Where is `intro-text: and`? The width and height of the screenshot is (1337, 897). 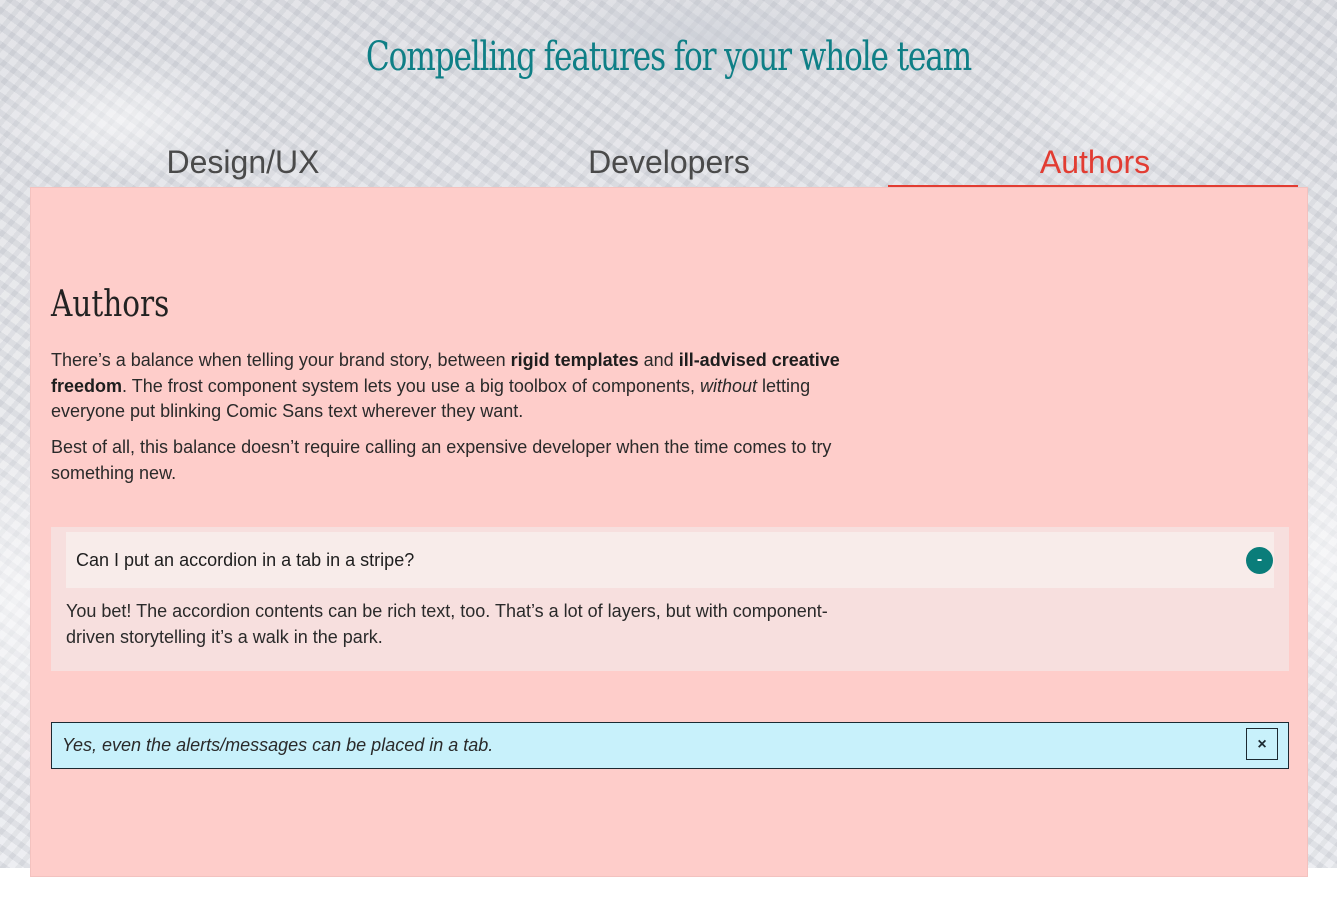
intro-text: and is located at coordinates (658, 360).